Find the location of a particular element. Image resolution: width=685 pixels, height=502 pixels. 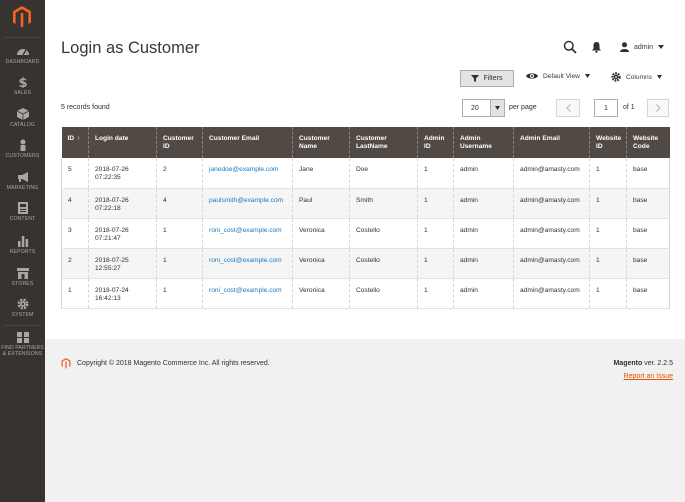

sort-arrow-up-icon: ↑ is located at coordinates (79, 139).